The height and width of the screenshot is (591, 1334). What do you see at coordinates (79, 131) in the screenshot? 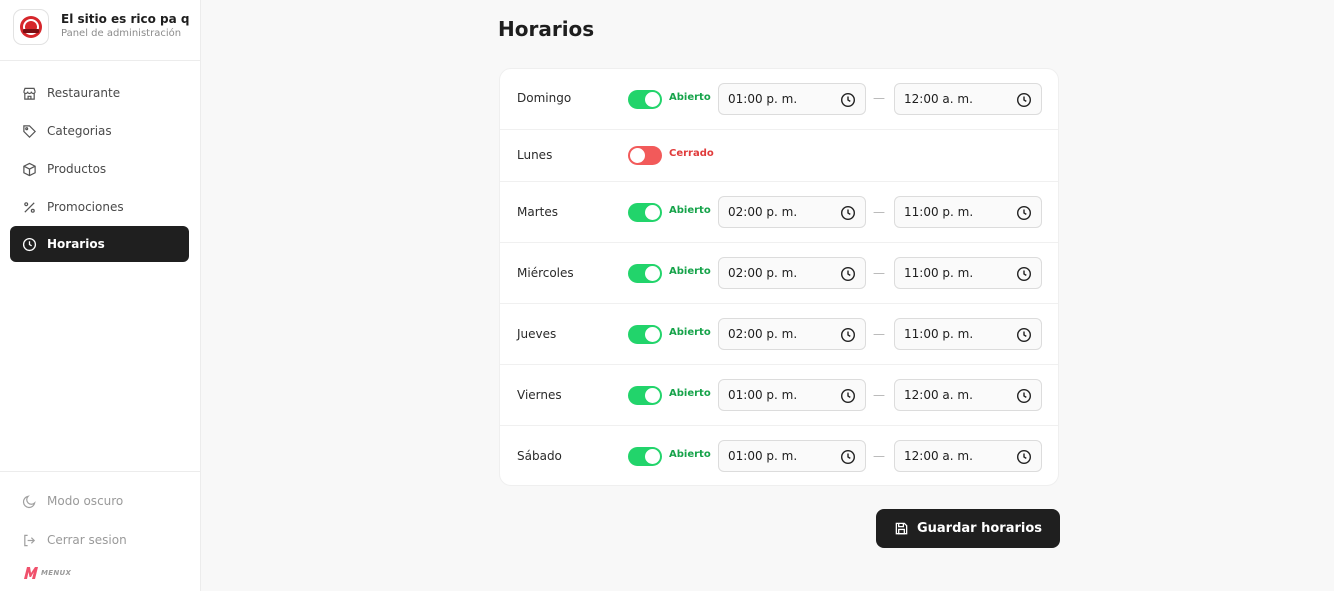
I see `sidebar-item-label: Categorias` at bounding box center [79, 131].